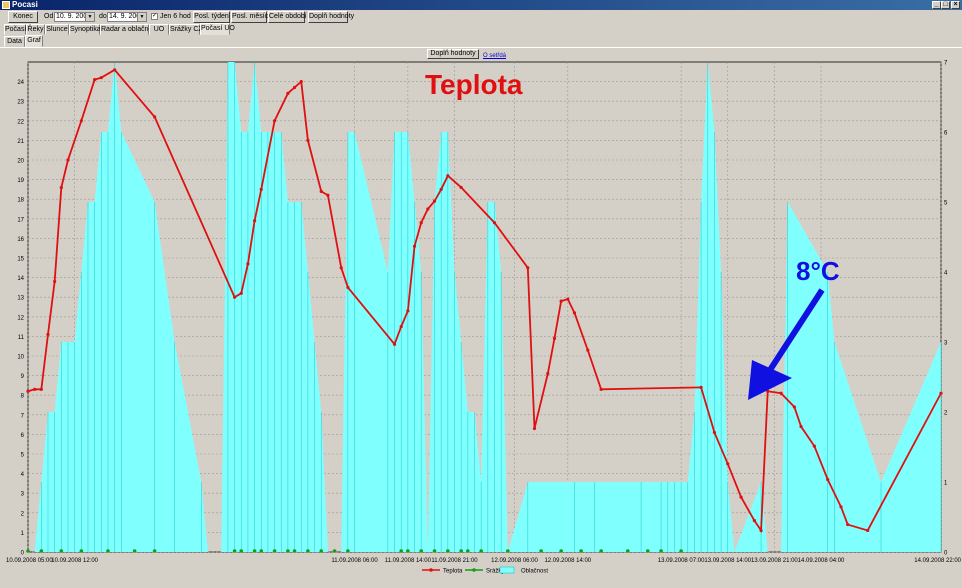 Image resolution: width=962 pixels, height=588 pixels. What do you see at coordinates (23, 397) in the screenshot?
I see `y-tick-label-left: 8` at bounding box center [23, 397].